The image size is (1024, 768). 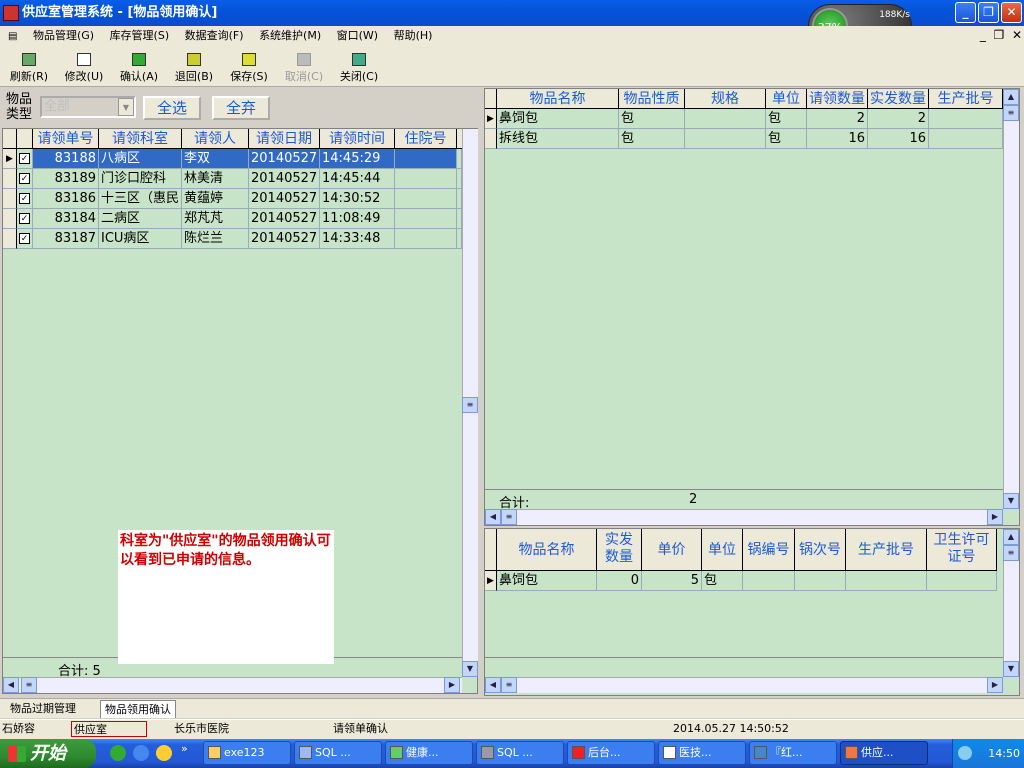 What do you see at coordinates (215, 139) in the screenshot?
I see `col-header-person: 请领人` at bounding box center [215, 139].